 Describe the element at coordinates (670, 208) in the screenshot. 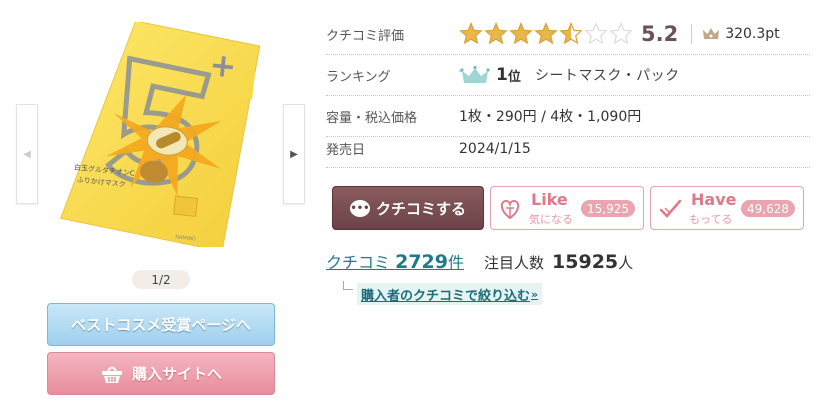

I see `check-icon` at that location.